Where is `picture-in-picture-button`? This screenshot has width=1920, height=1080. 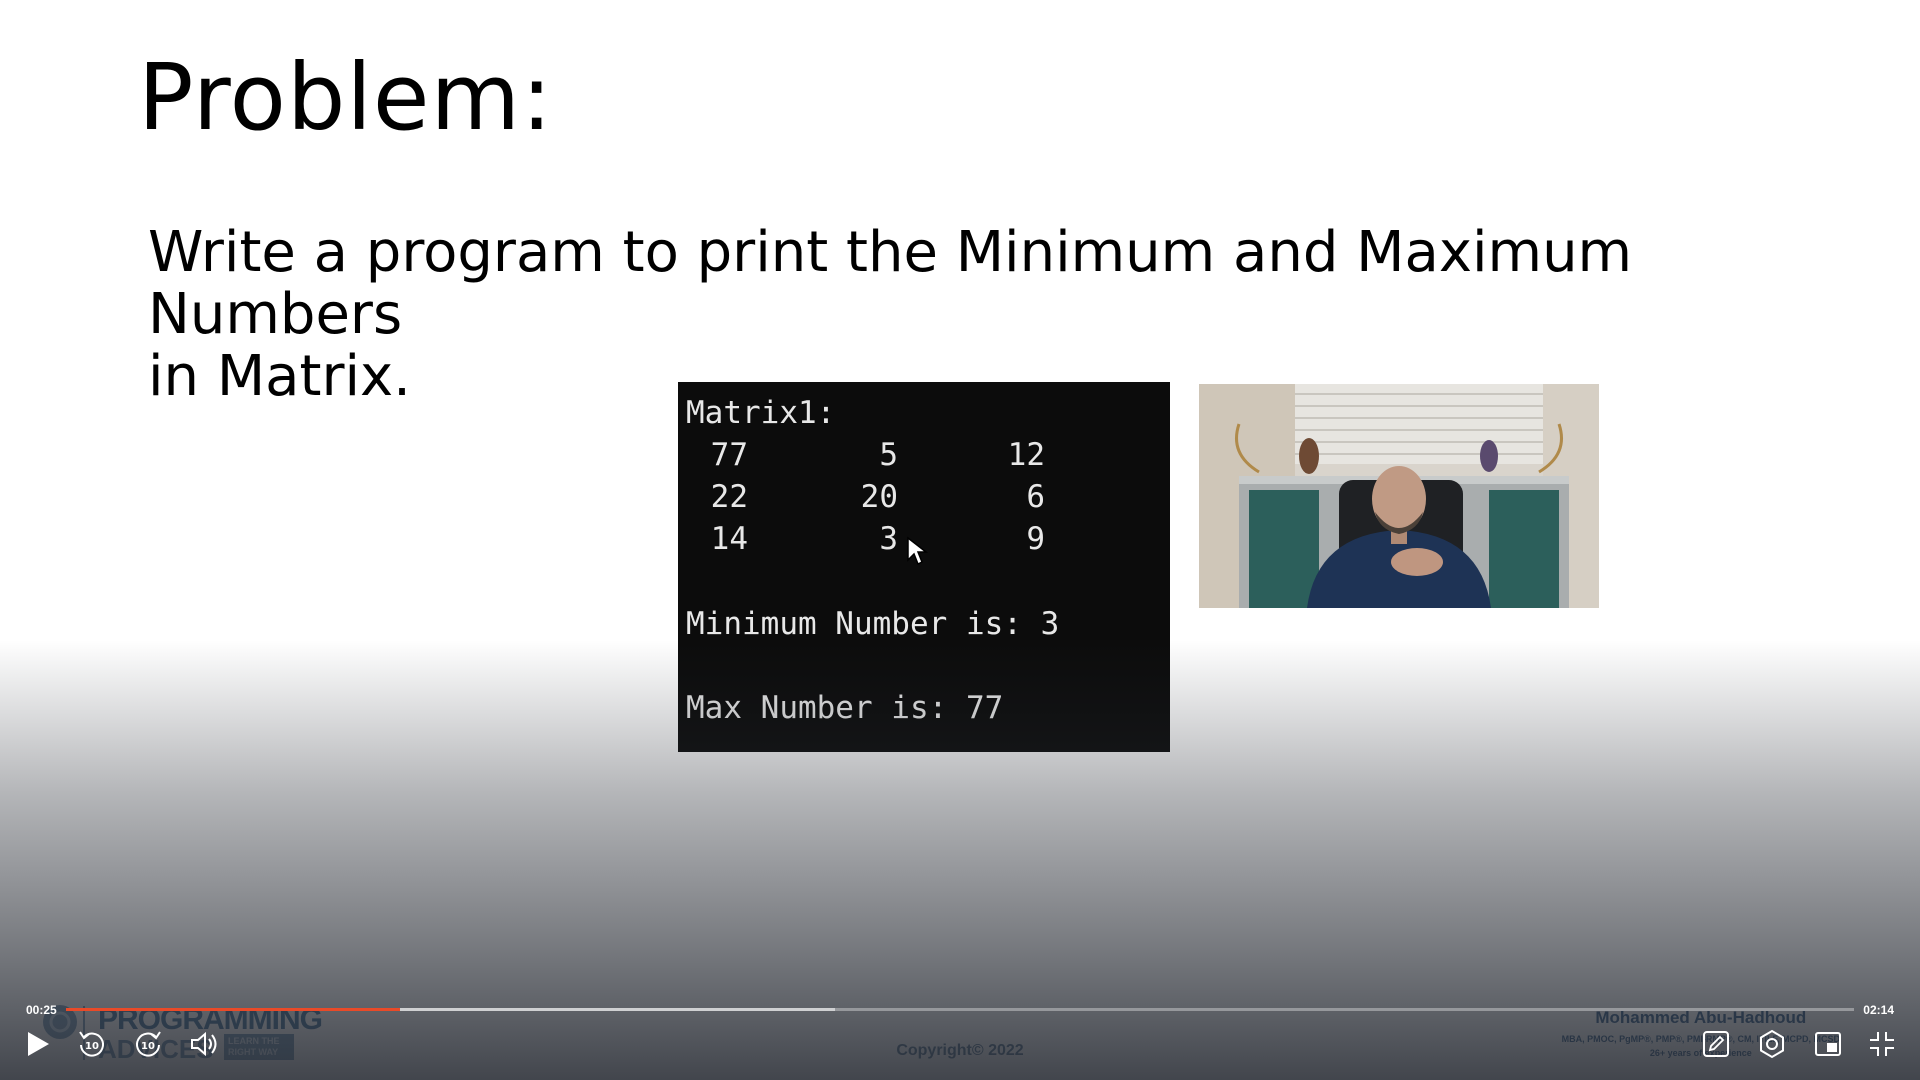
picture-in-picture-button is located at coordinates (1828, 1044).